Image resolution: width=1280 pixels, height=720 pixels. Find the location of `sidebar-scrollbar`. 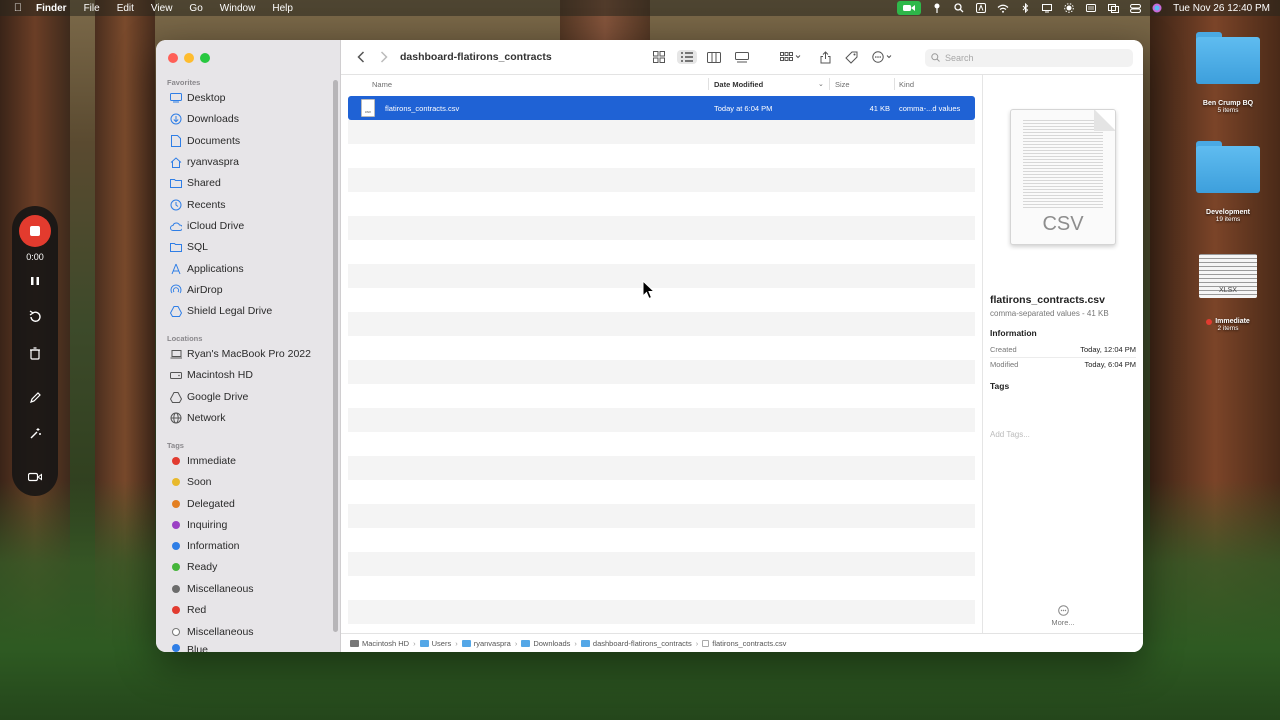

sidebar-scrollbar is located at coordinates (335, 356).